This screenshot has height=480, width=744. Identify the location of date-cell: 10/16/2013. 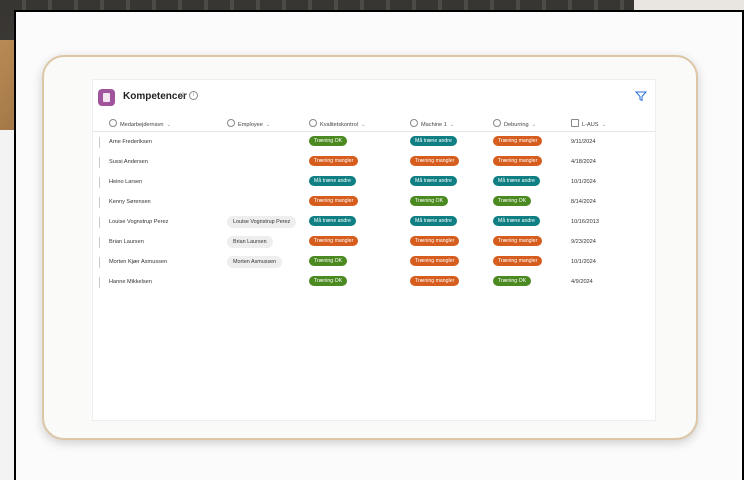
(585, 222).